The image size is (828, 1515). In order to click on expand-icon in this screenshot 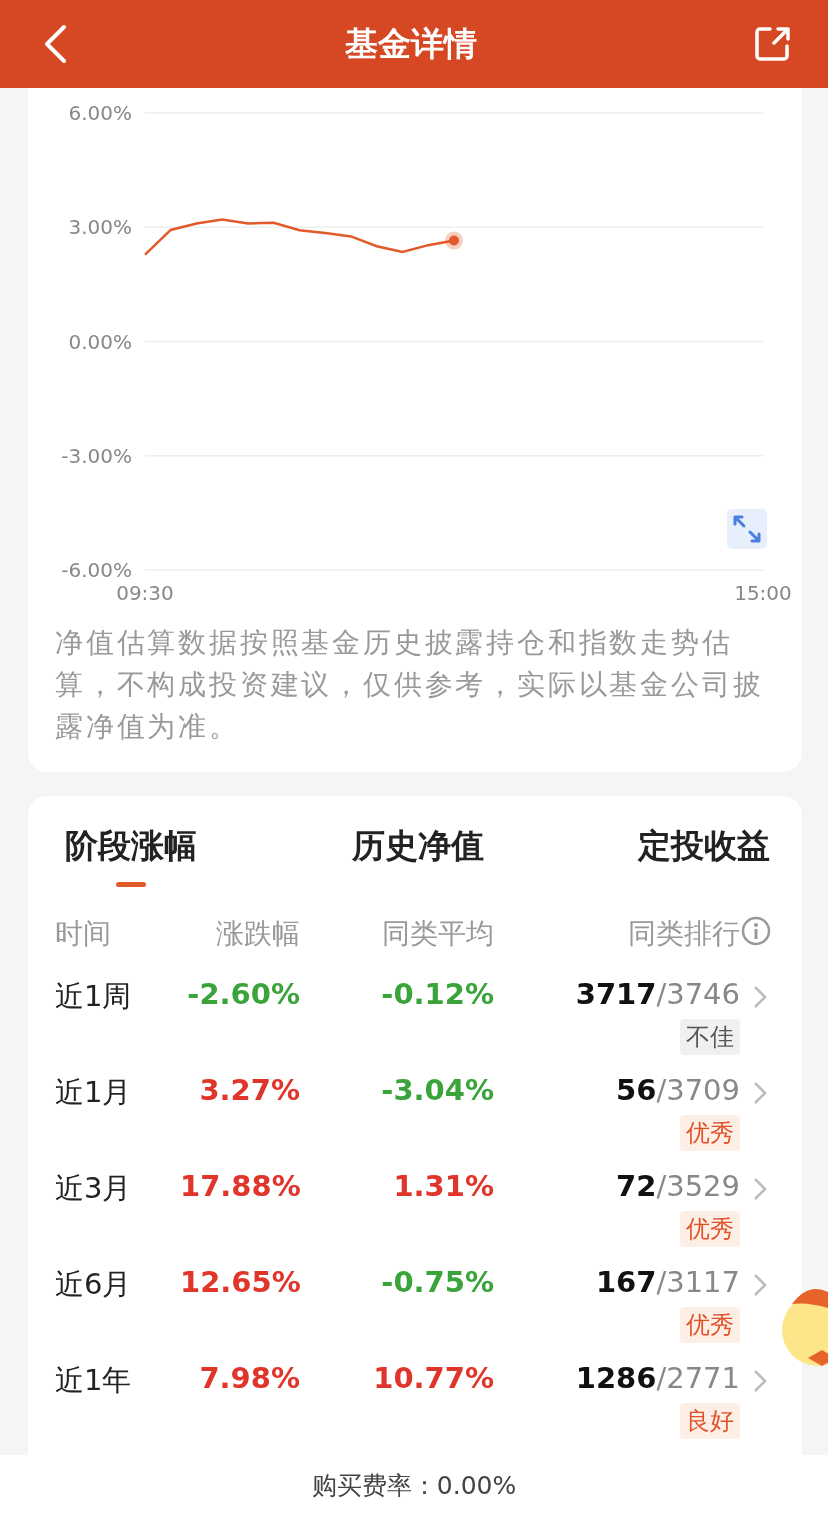, I will do `click(747, 529)`.